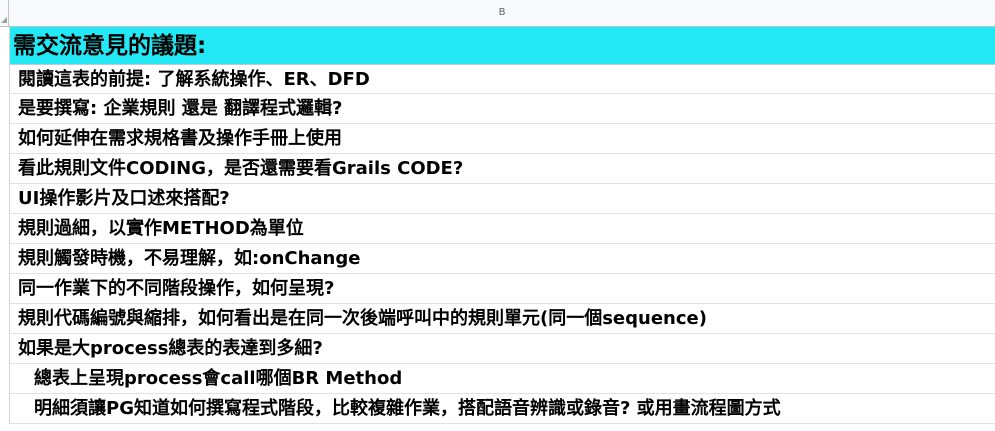 The width and height of the screenshot is (995, 431). Describe the element at coordinates (502, 13) in the screenshot. I see `column-header-b: B` at that location.